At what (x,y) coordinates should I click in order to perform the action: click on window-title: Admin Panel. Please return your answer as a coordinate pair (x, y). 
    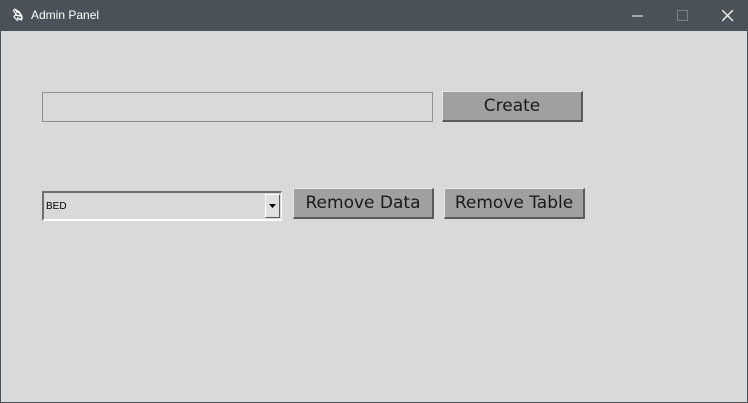
    Looking at the image, I should click on (65, 15).